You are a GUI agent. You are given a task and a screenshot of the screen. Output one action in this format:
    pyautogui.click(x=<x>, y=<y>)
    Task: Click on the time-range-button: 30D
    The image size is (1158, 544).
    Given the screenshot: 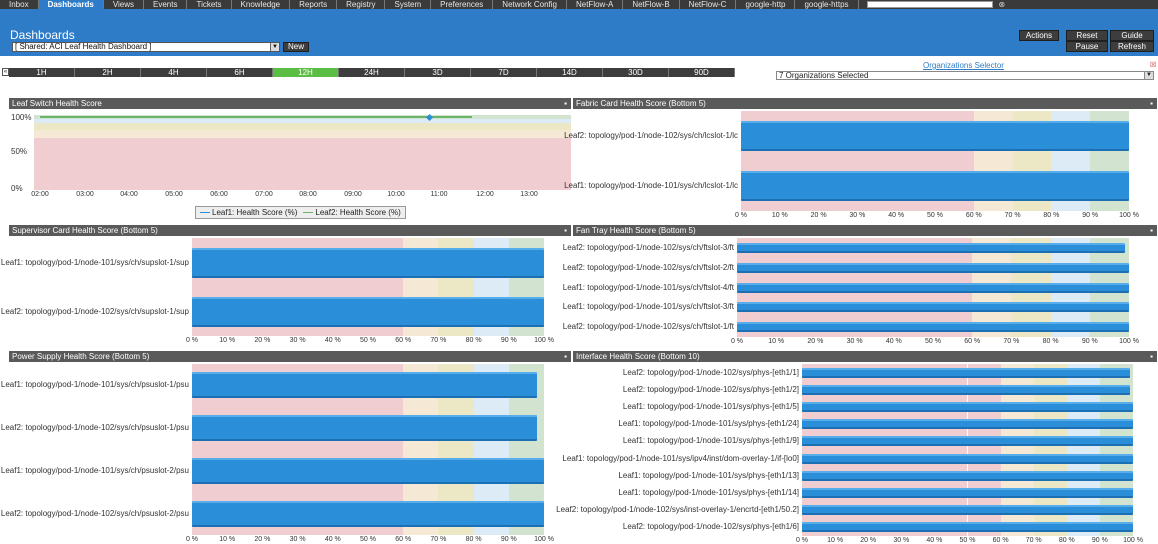 What is the action you would take?
    pyautogui.click(x=636, y=72)
    